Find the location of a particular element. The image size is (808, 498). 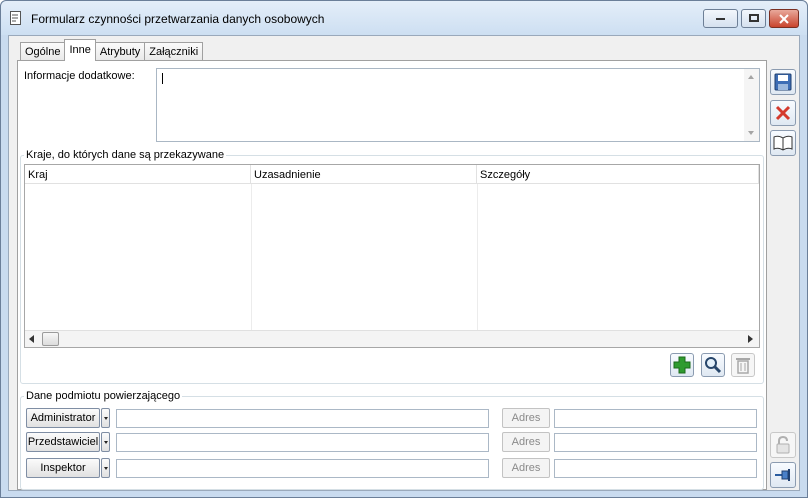

przedstawiciel-adres-button: Adres is located at coordinates (526, 442).